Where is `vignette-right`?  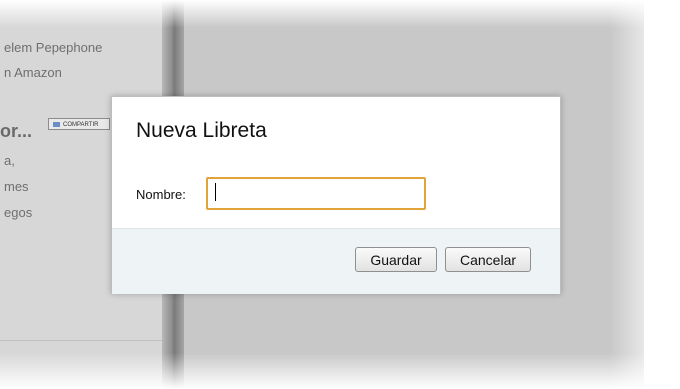
vignette-right is located at coordinates (645, 194).